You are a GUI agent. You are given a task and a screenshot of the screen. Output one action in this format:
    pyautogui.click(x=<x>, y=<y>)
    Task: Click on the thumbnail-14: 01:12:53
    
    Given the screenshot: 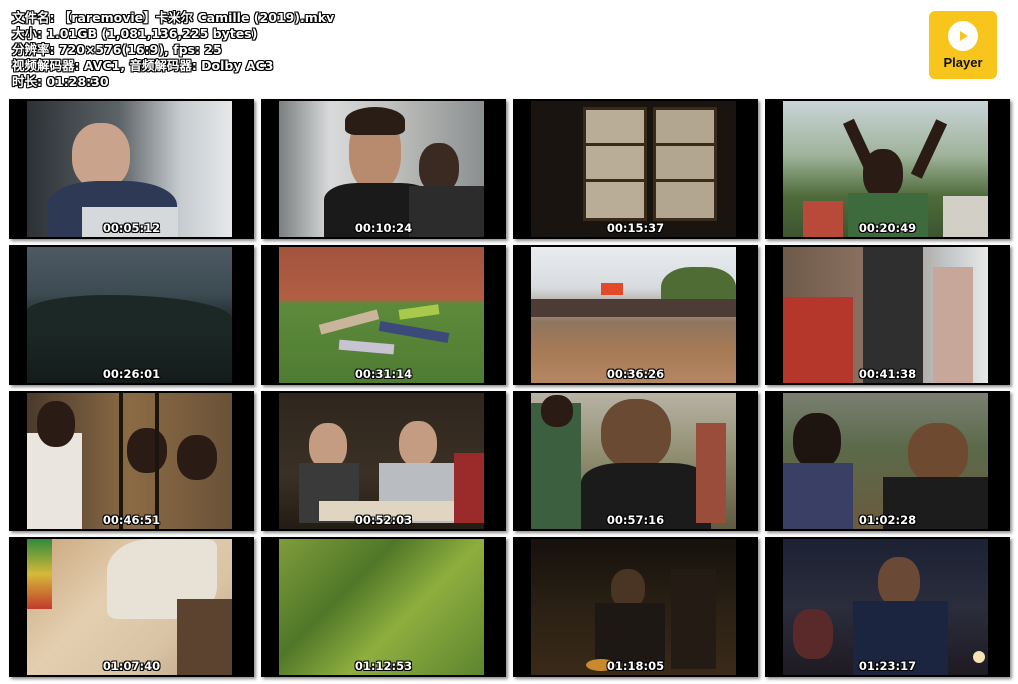 What is the action you would take?
    pyautogui.click(x=383, y=607)
    